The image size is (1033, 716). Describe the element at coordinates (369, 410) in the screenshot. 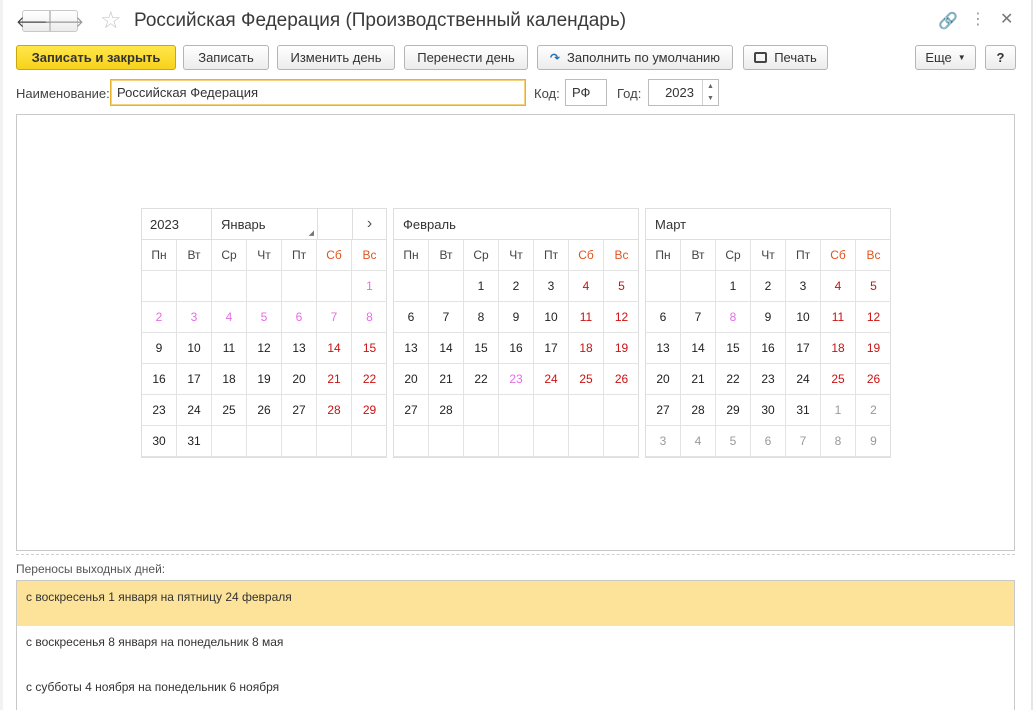

I see `day-cell: 29` at that location.